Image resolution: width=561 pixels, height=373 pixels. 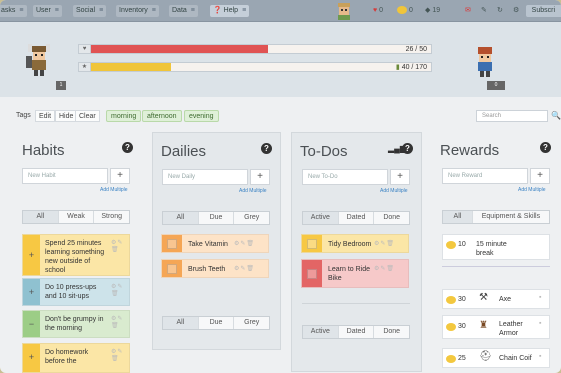 I want to click on gold-coin-icon, so click(x=451, y=245).